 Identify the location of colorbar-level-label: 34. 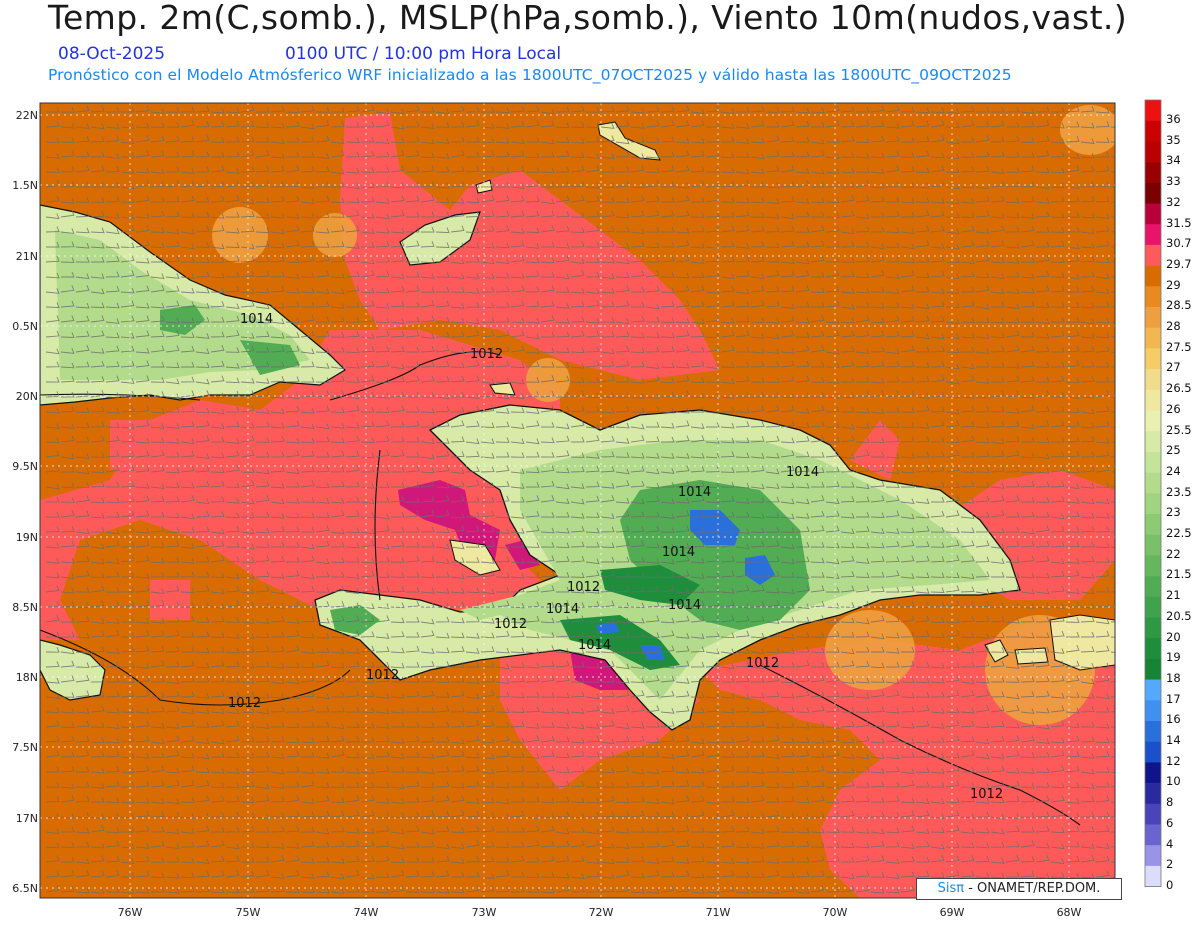
(1173, 160).